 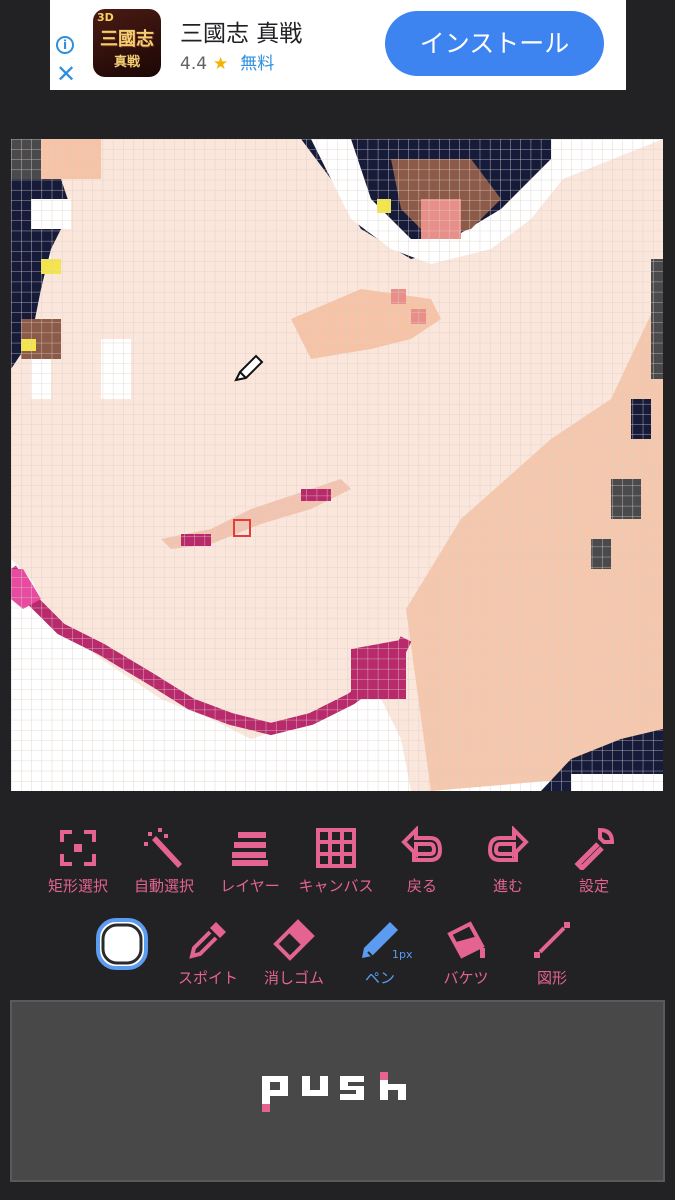 What do you see at coordinates (194, 64) in the screenshot?
I see `rating-value: 4.4` at bounding box center [194, 64].